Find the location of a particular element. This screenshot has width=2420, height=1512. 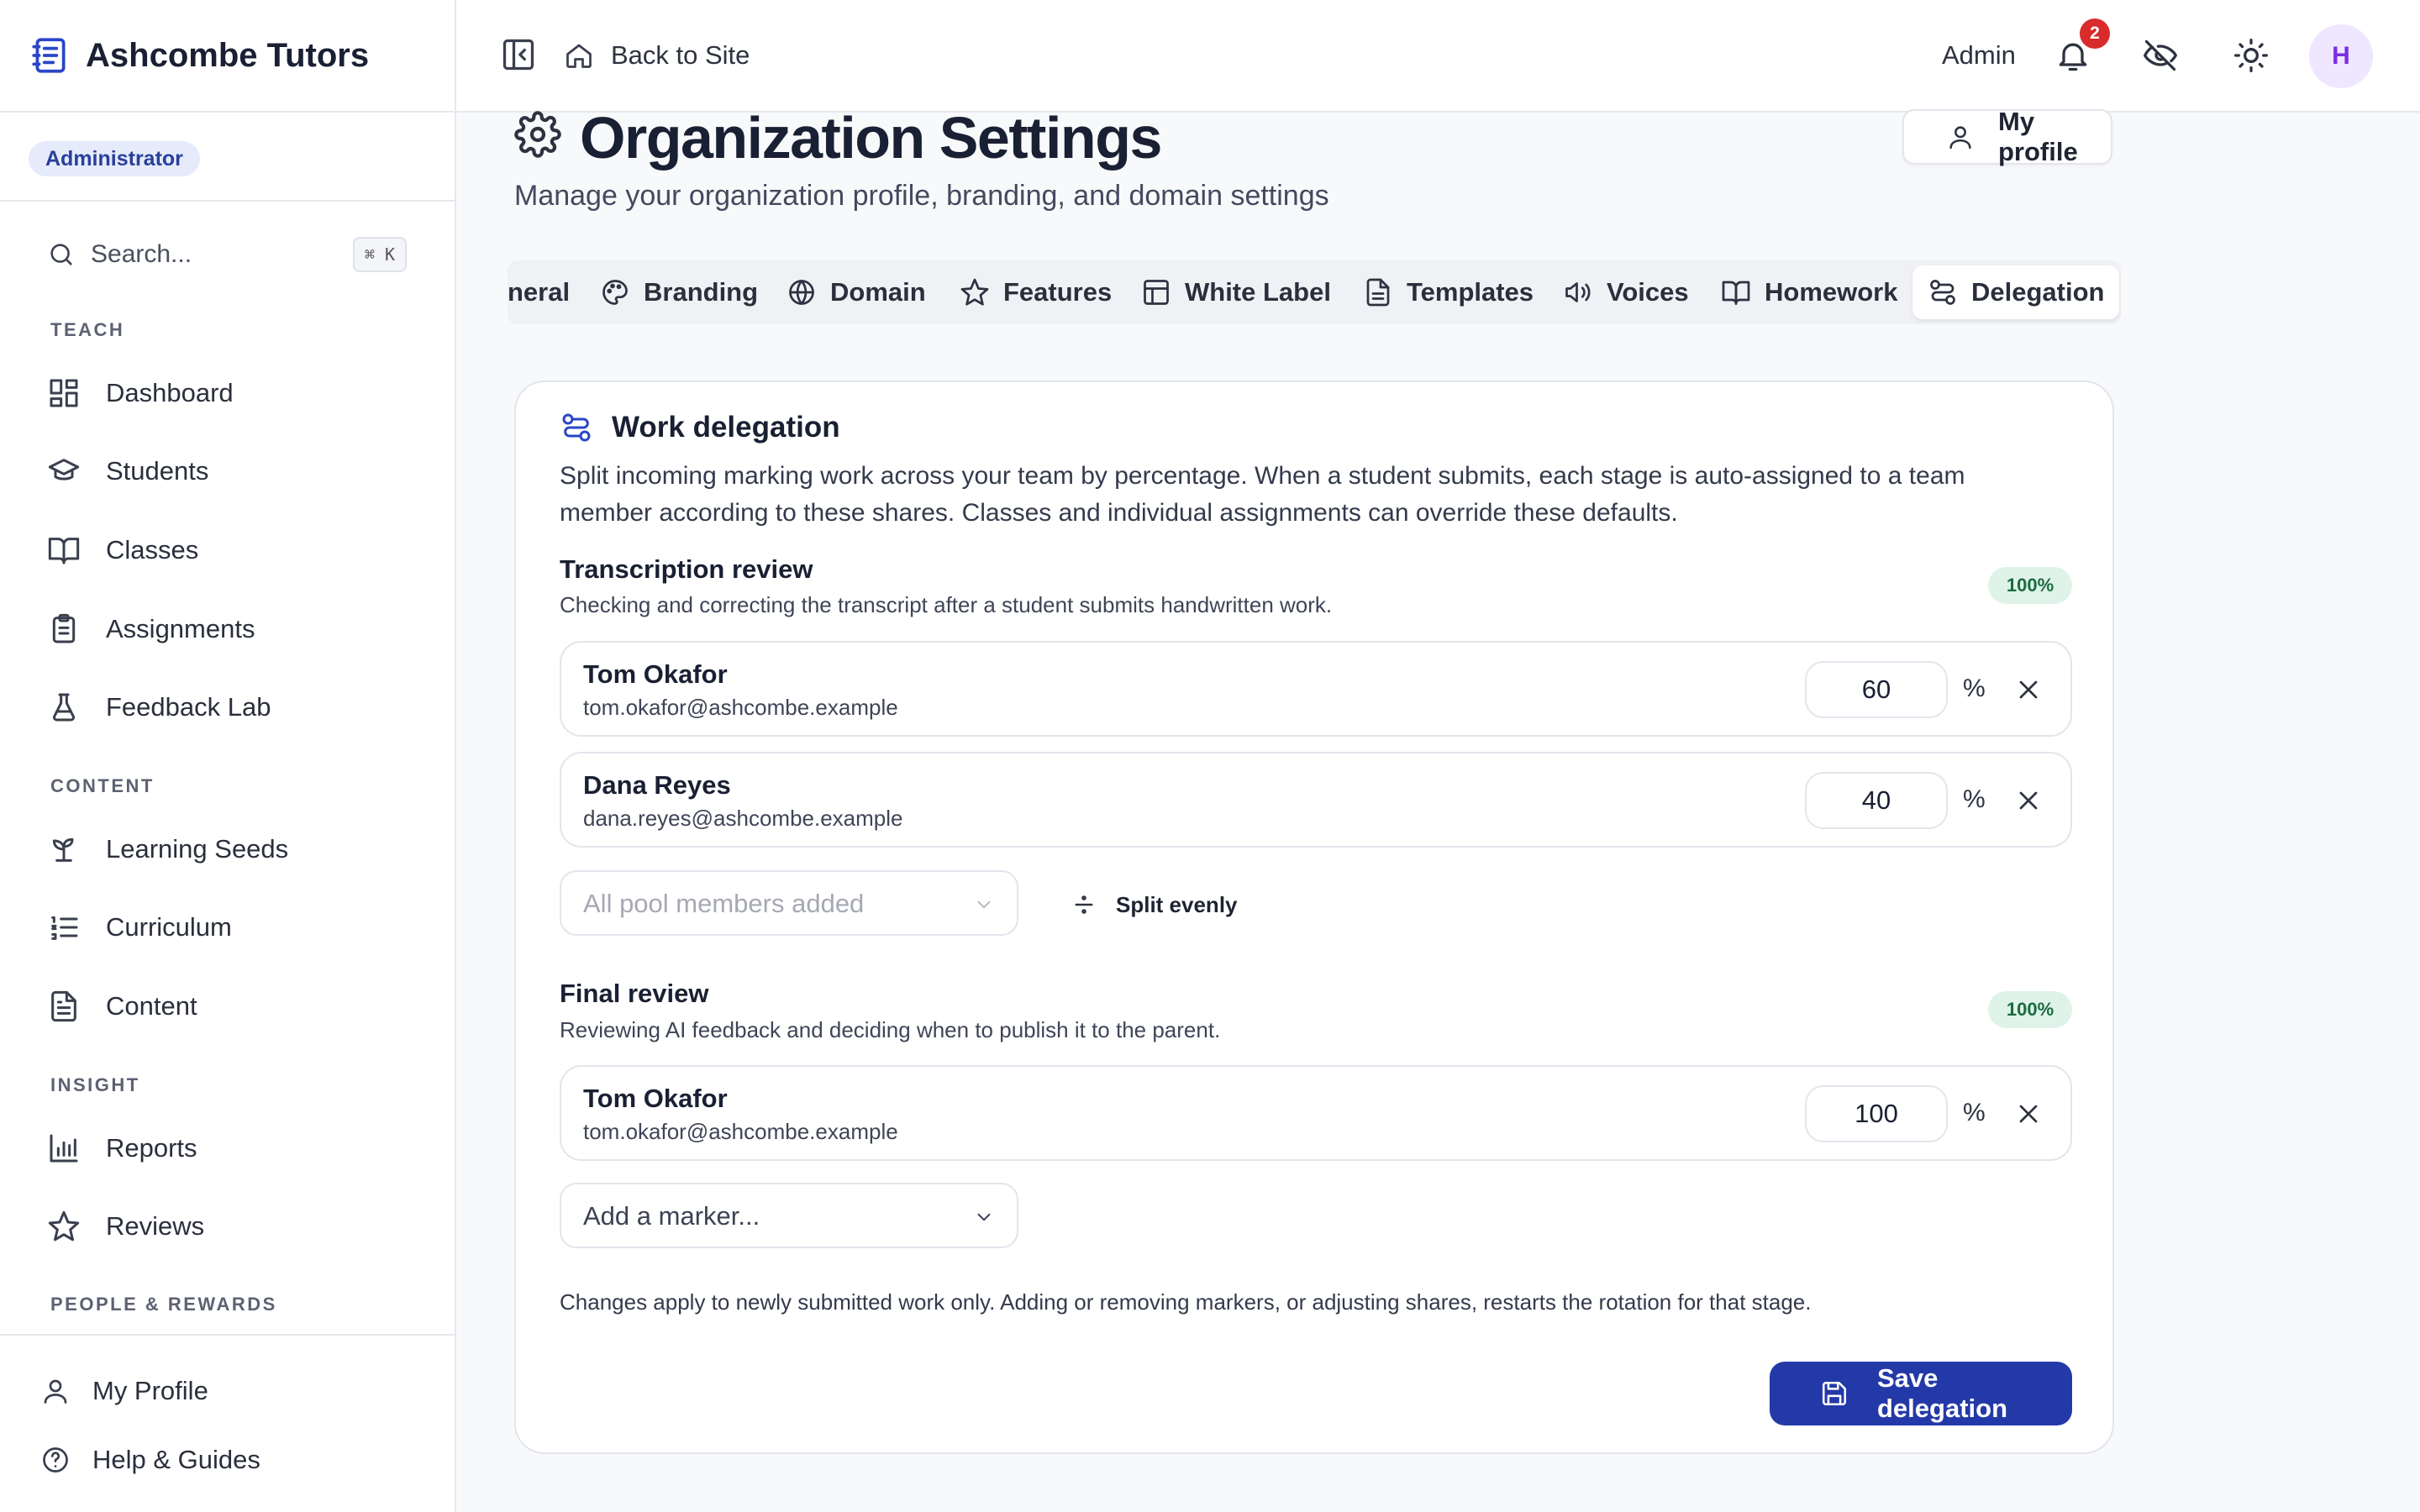

sidebar-item-assignments: Assignments is located at coordinates (232, 629).